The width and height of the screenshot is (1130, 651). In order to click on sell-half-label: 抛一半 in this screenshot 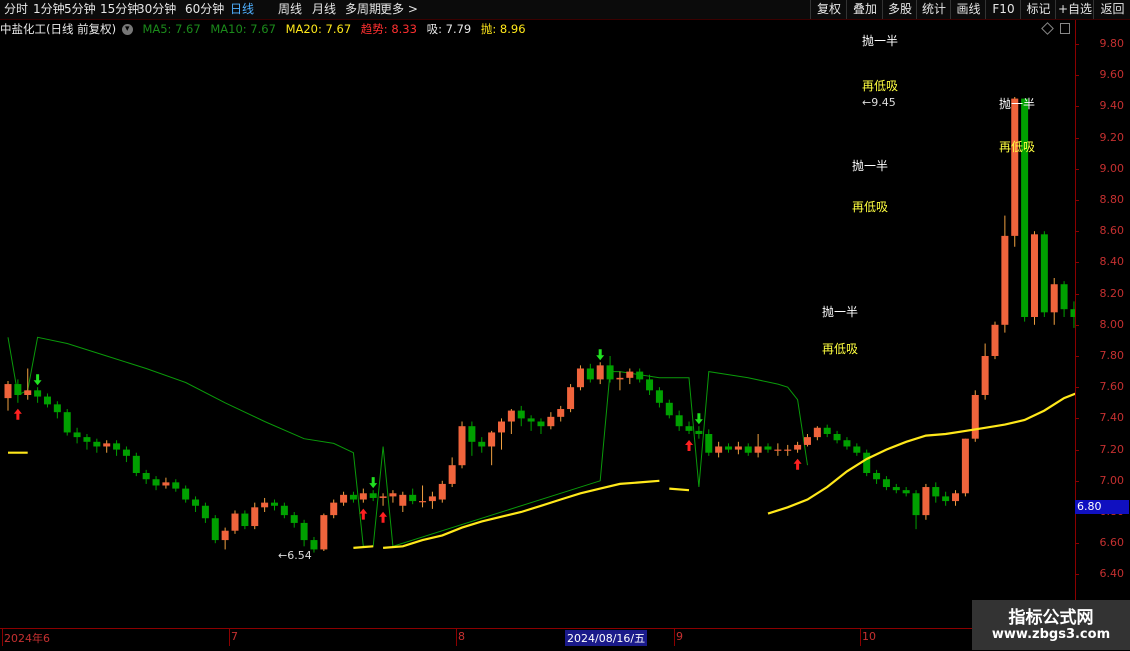, I will do `click(840, 312)`.